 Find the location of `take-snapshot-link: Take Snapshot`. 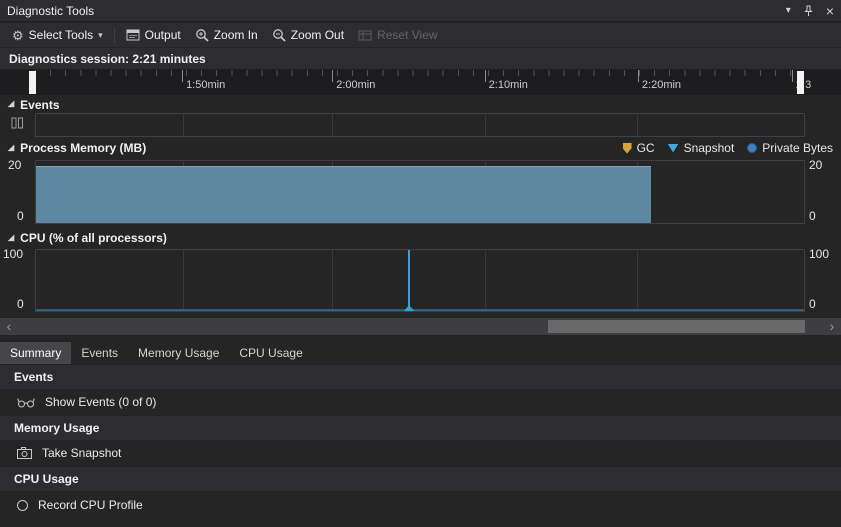

take-snapshot-link: Take Snapshot is located at coordinates (420, 453).